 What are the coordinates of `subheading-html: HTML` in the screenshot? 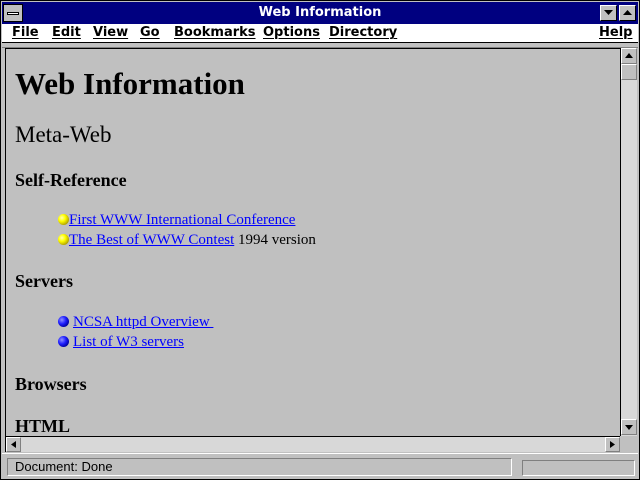 It's located at (43, 426).